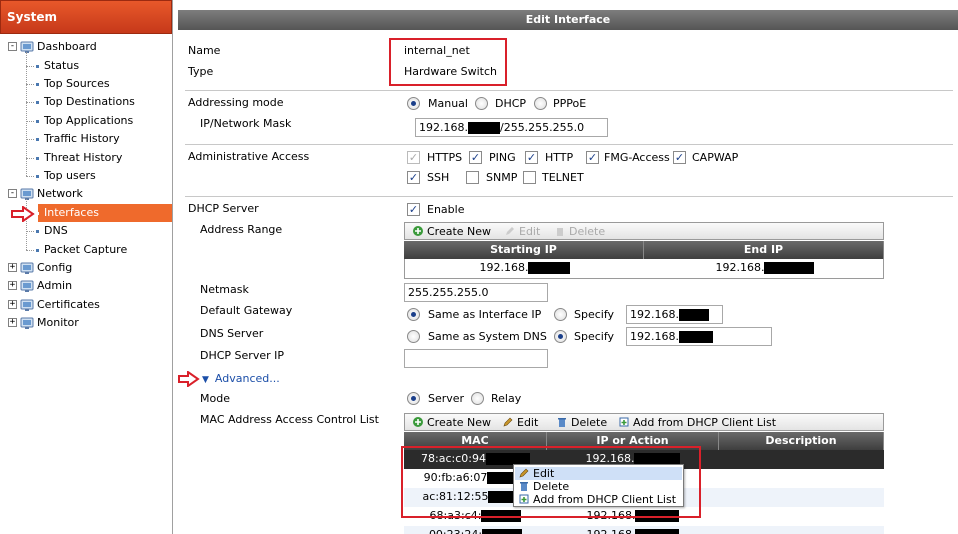 This screenshot has height=534, width=958. I want to click on ping-checkbox: ✓, so click(475, 157).